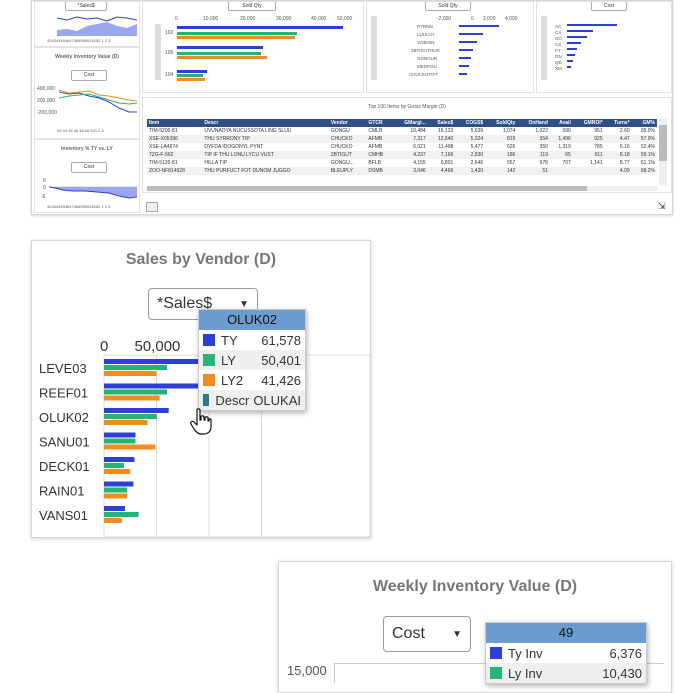 Image resolution: width=700 pixels, height=693 pixels. I want to click on bar-ly2-sanu01, so click(130, 447).